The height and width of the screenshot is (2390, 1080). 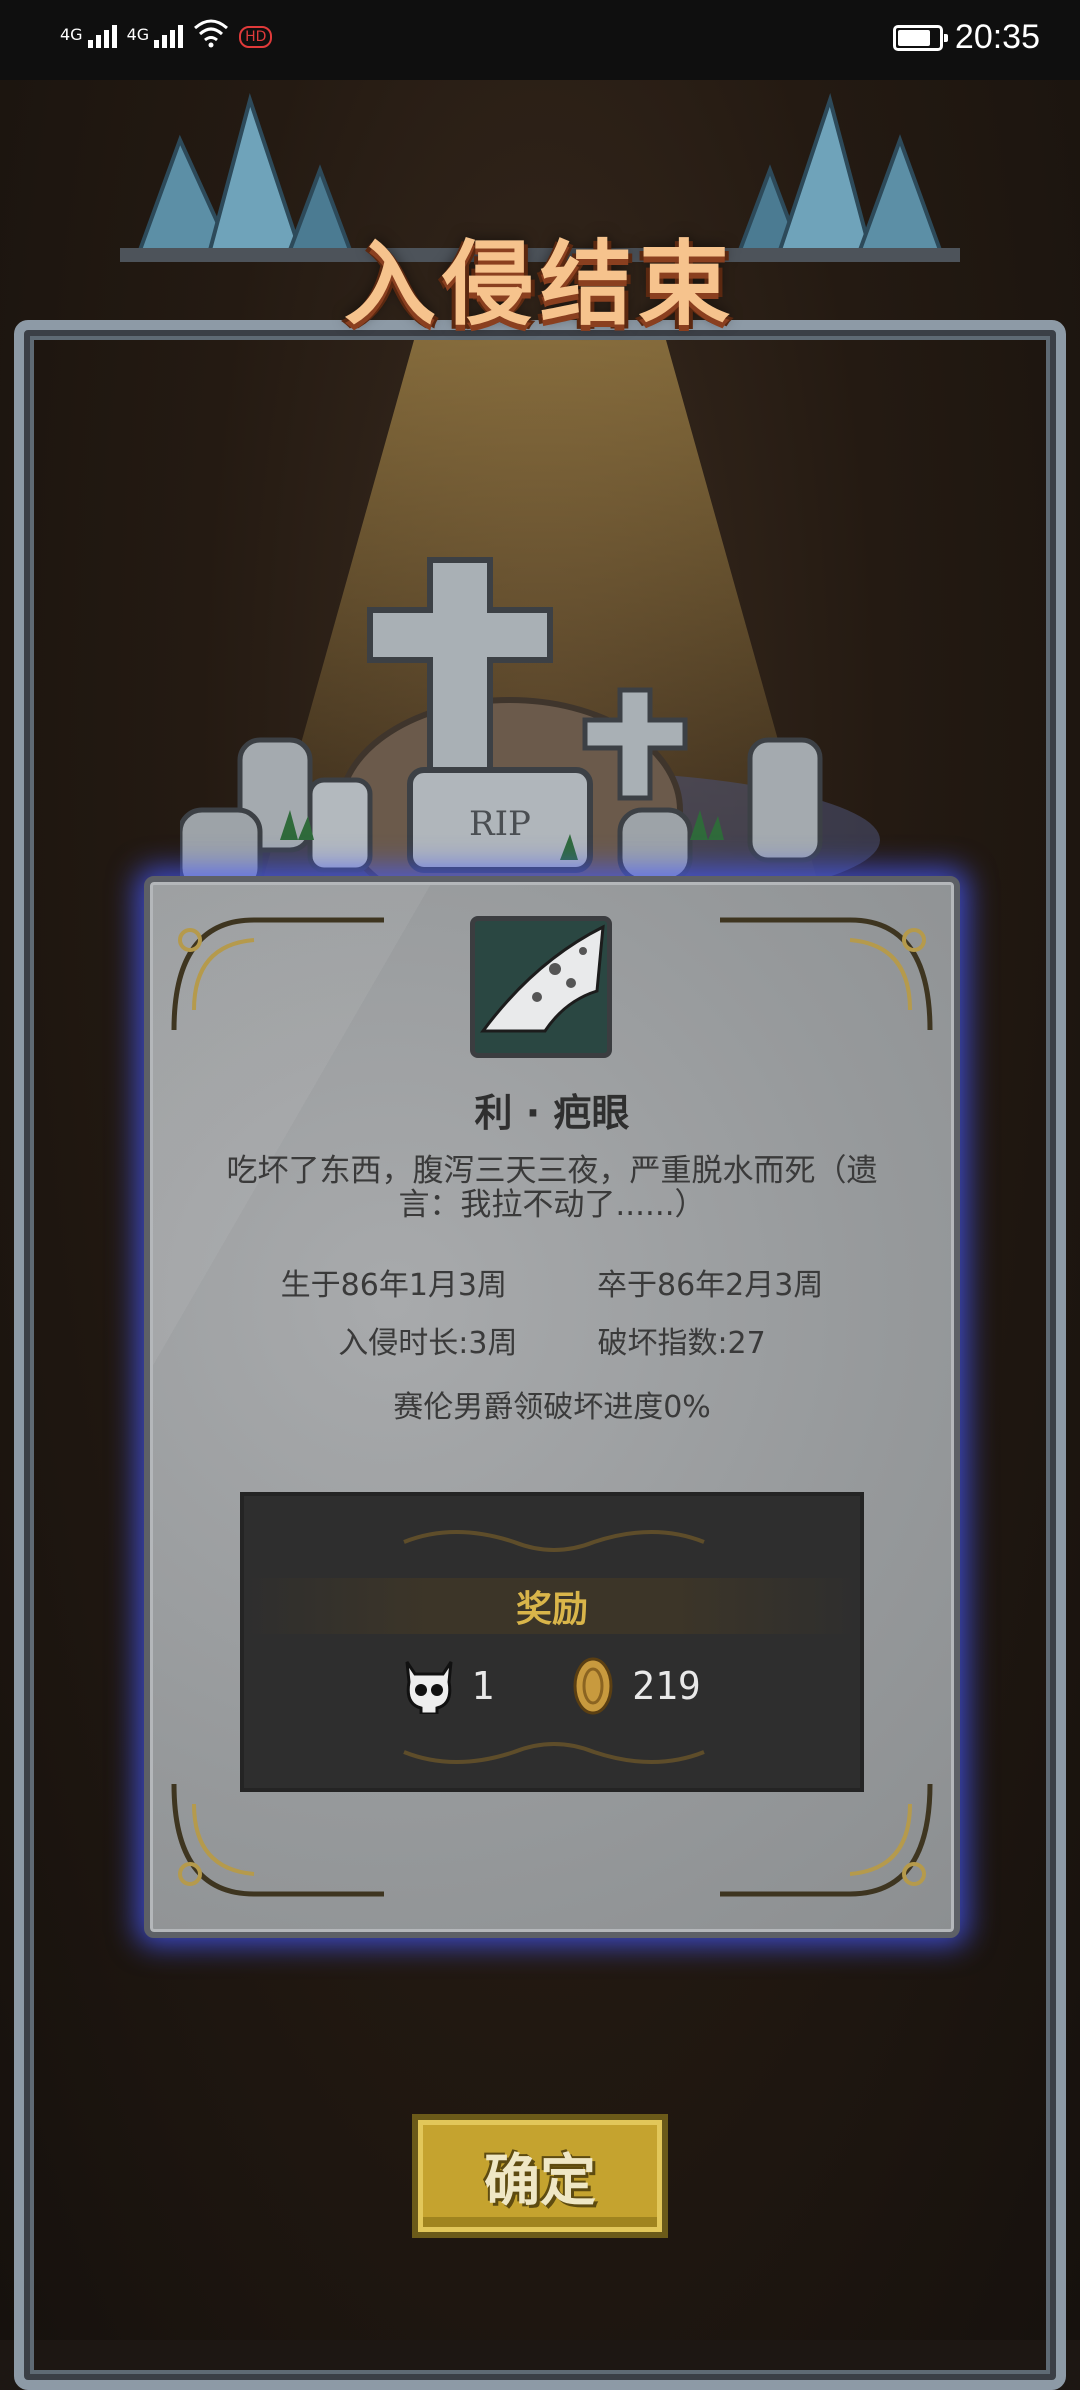 I want to click on progress-row: 赛伦男爵领破坏进度0%, so click(x=552, y=1404).